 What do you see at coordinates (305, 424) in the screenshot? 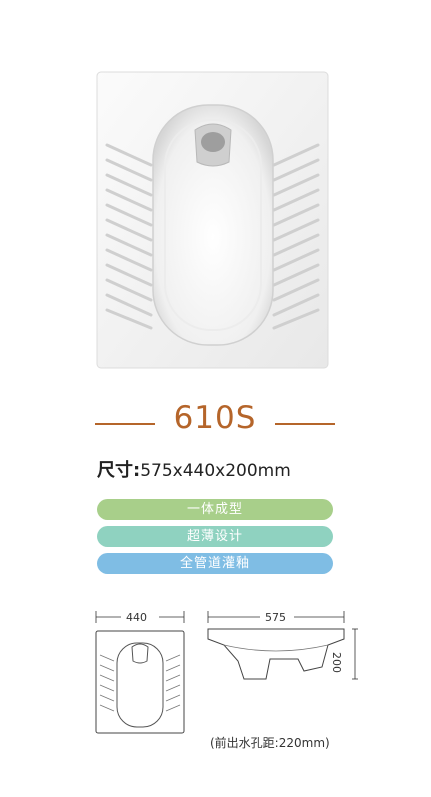
I see `title-rule-right` at bounding box center [305, 424].